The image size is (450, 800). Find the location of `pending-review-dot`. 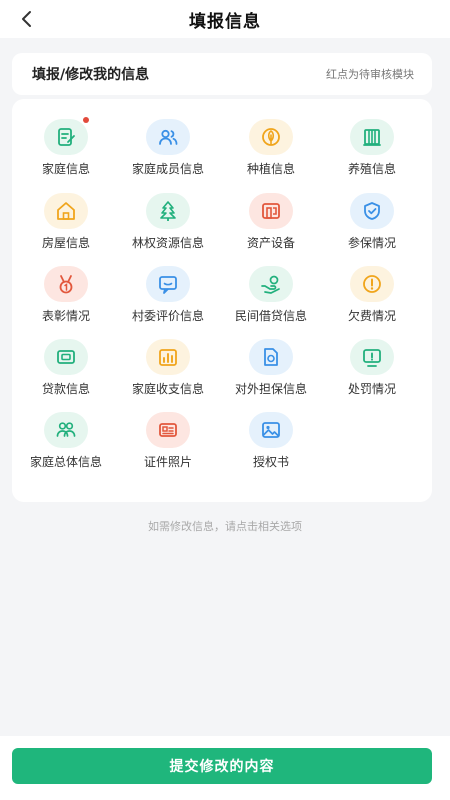

pending-review-dot is located at coordinates (86, 120).